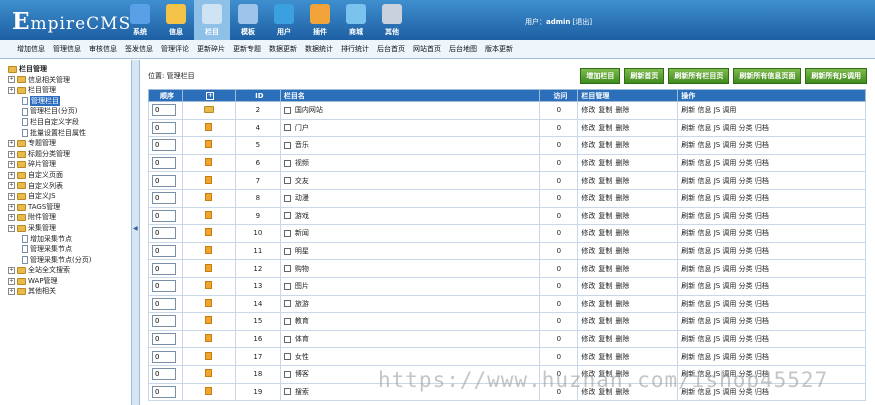  Describe the element at coordinates (31, 49) in the screenshot. I see `submenu-item-0: 增加信息` at that location.